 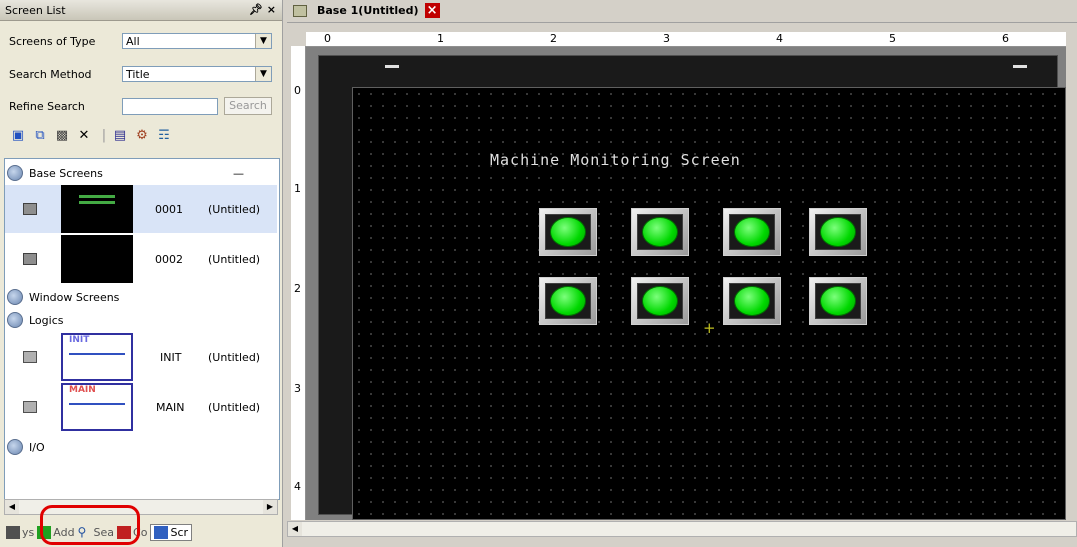 I want to click on logic-item-main: MAIN MAIN (Untitled), so click(x=141, y=407).